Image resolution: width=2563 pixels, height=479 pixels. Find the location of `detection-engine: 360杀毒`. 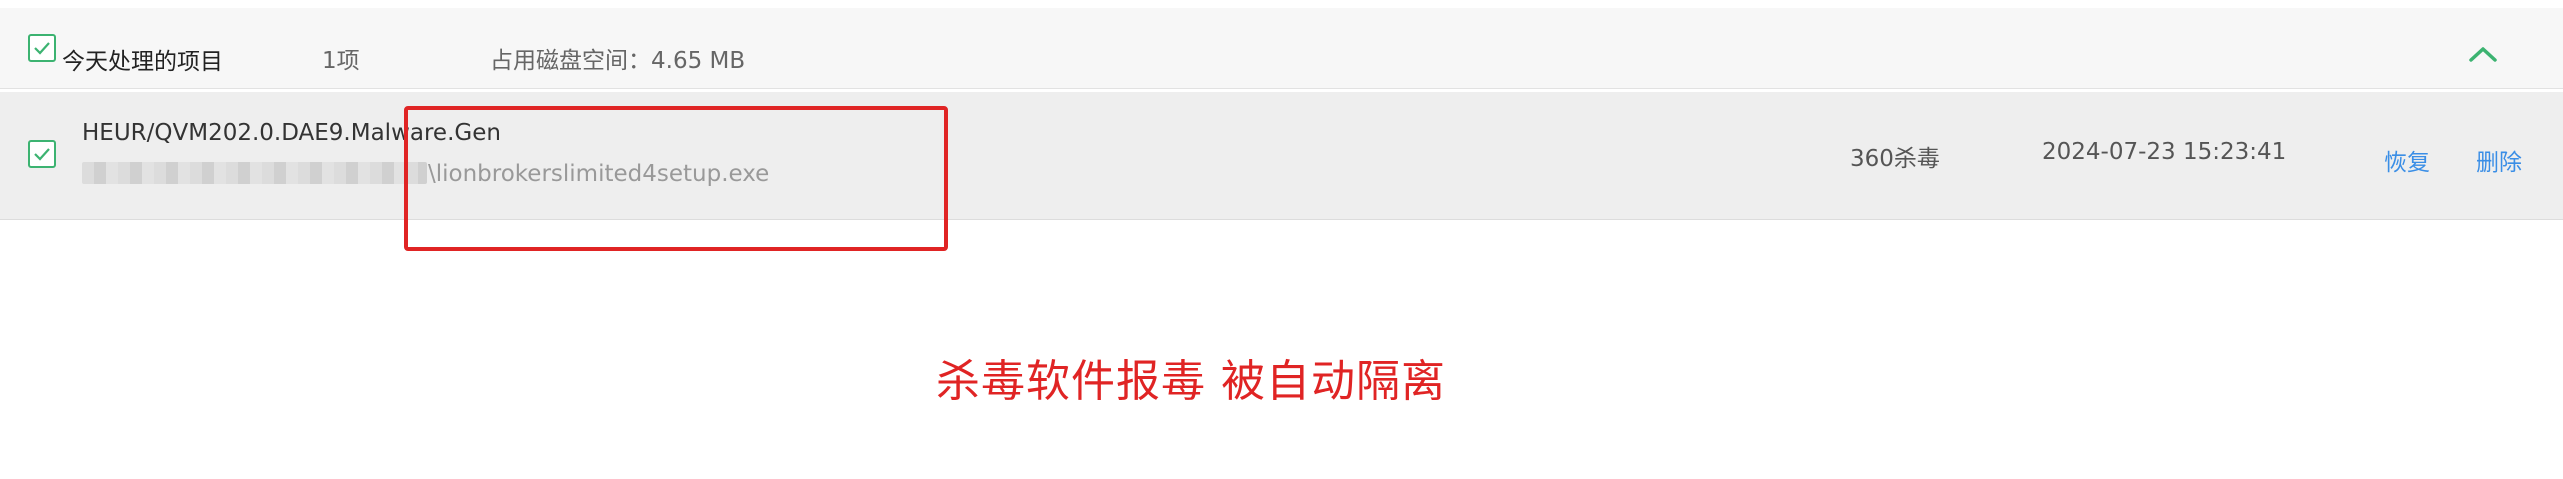

detection-engine: 360杀毒 is located at coordinates (1895, 159).